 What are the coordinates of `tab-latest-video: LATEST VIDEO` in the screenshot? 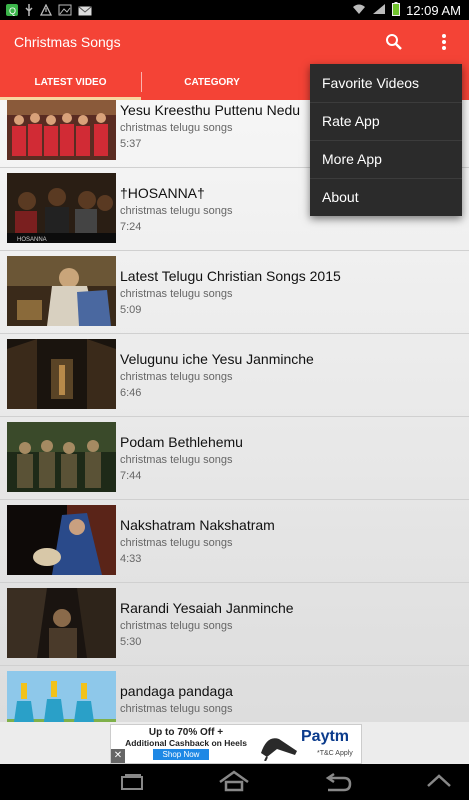 It's located at (70, 82).